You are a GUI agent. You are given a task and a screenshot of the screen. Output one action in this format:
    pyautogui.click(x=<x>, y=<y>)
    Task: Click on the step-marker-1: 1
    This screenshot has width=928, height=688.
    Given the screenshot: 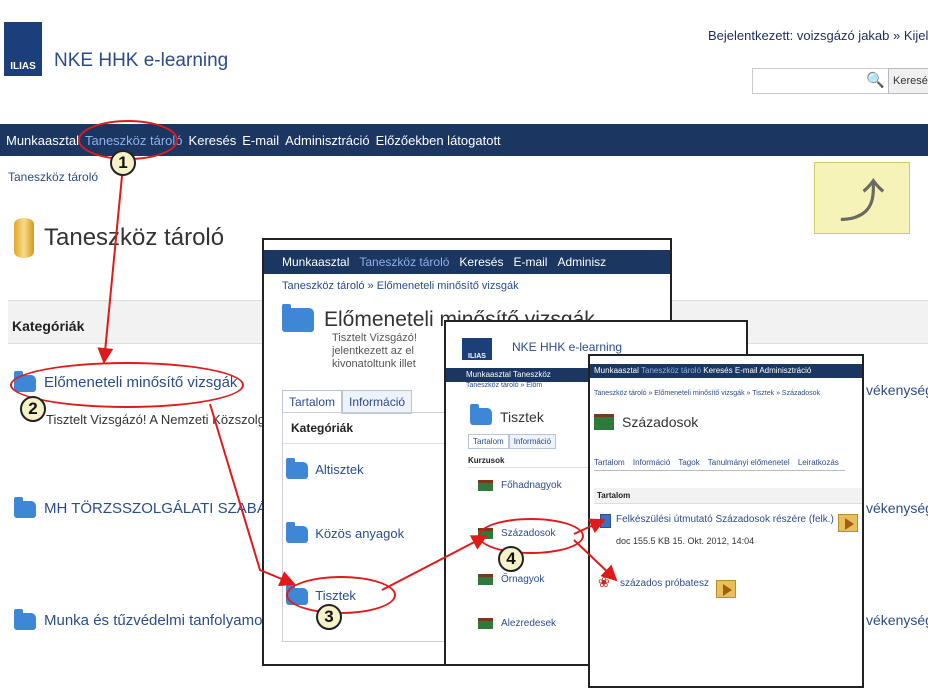 What is the action you would take?
    pyautogui.click(x=123, y=163)
    